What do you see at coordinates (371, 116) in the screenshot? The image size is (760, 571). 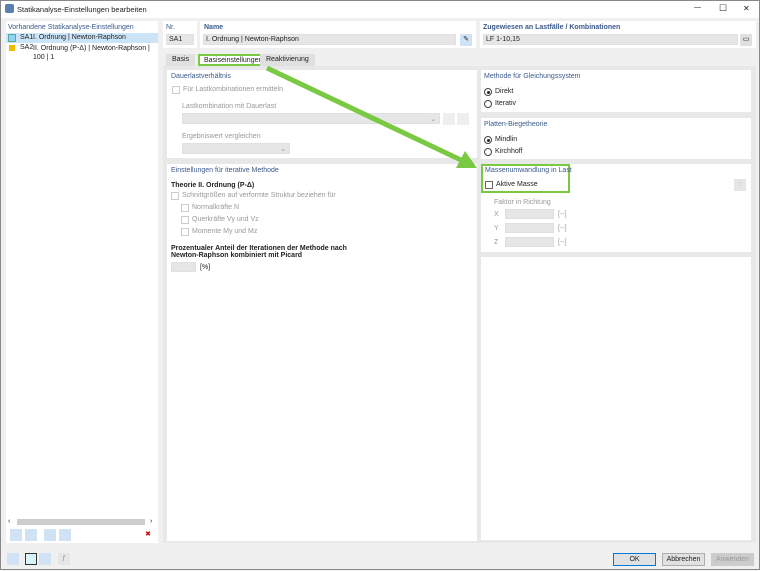 I see `annotation-arrow` at bounding box center [371, 116].